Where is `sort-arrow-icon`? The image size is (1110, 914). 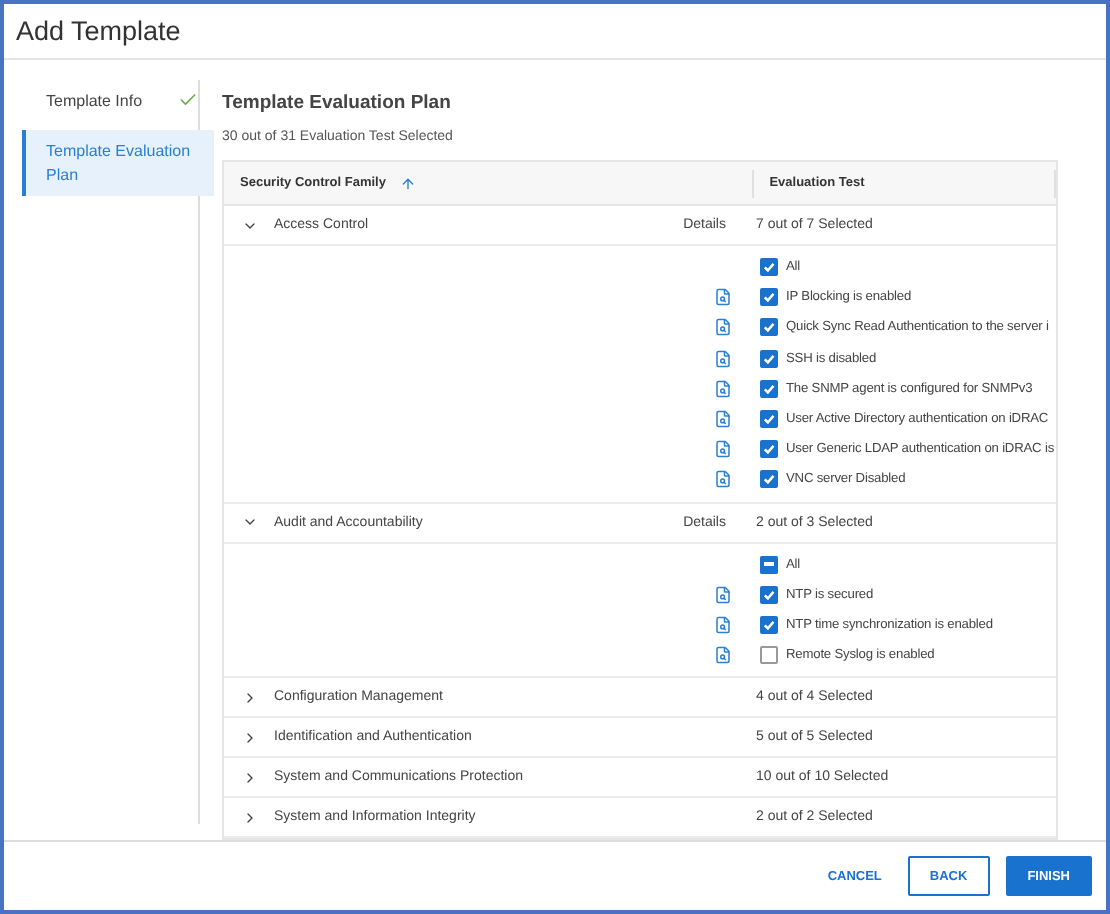
sort-arrow-icon is located at coordinates (407, 183).